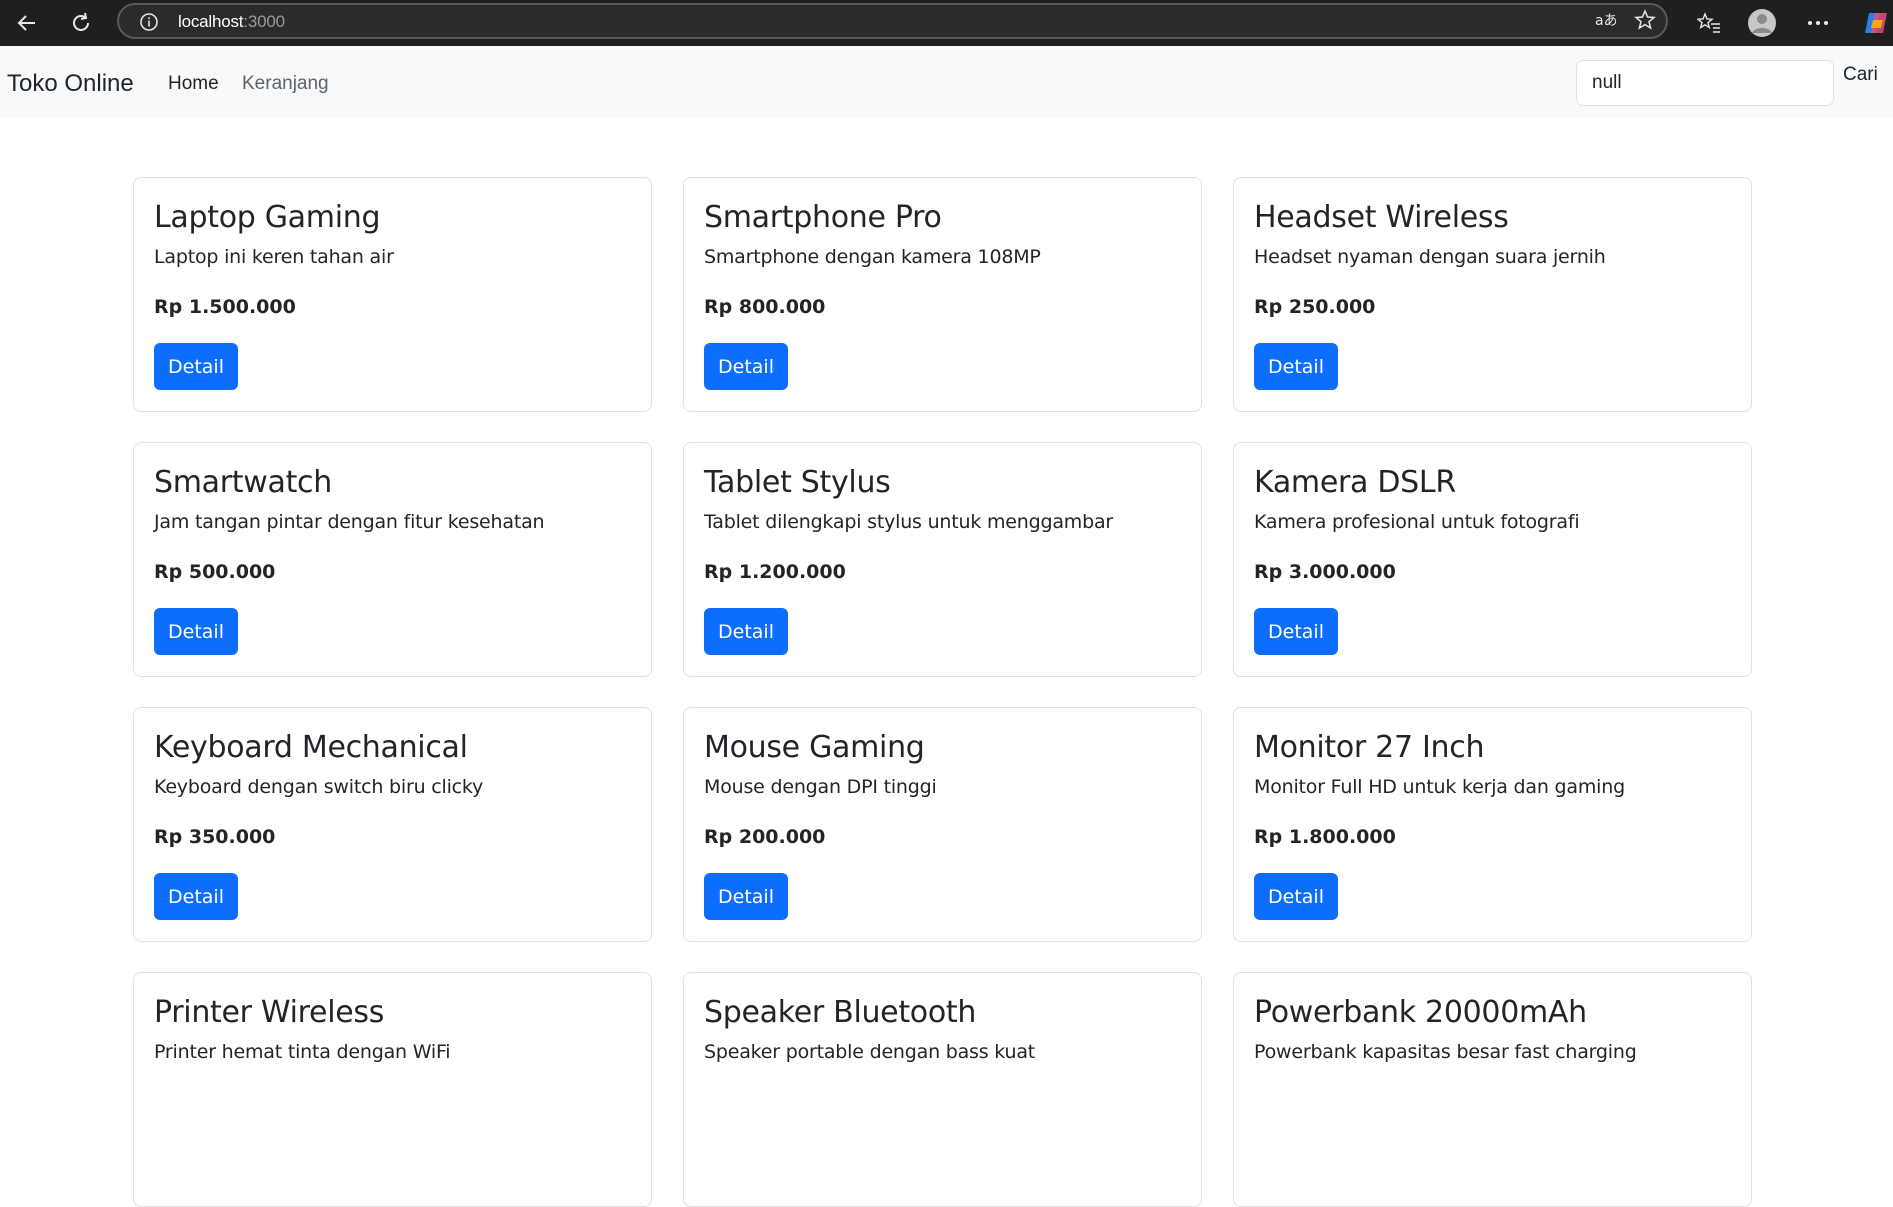  I want to click on navbar: Toko Online Home Keranjang Cari, so click(946, 81).